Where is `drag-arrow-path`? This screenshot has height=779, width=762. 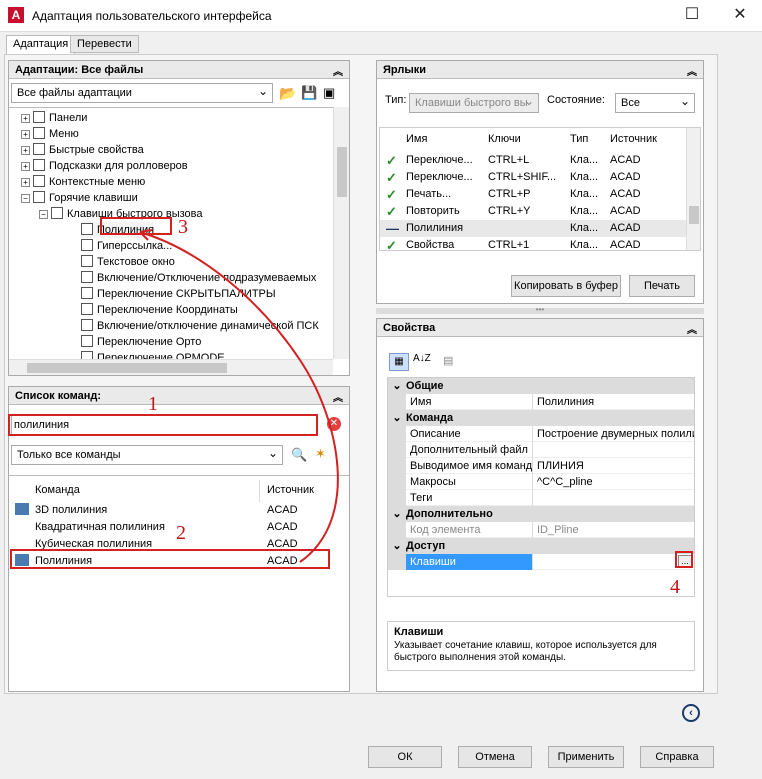 drag-arrow-path is located at coordinates (239, 397).